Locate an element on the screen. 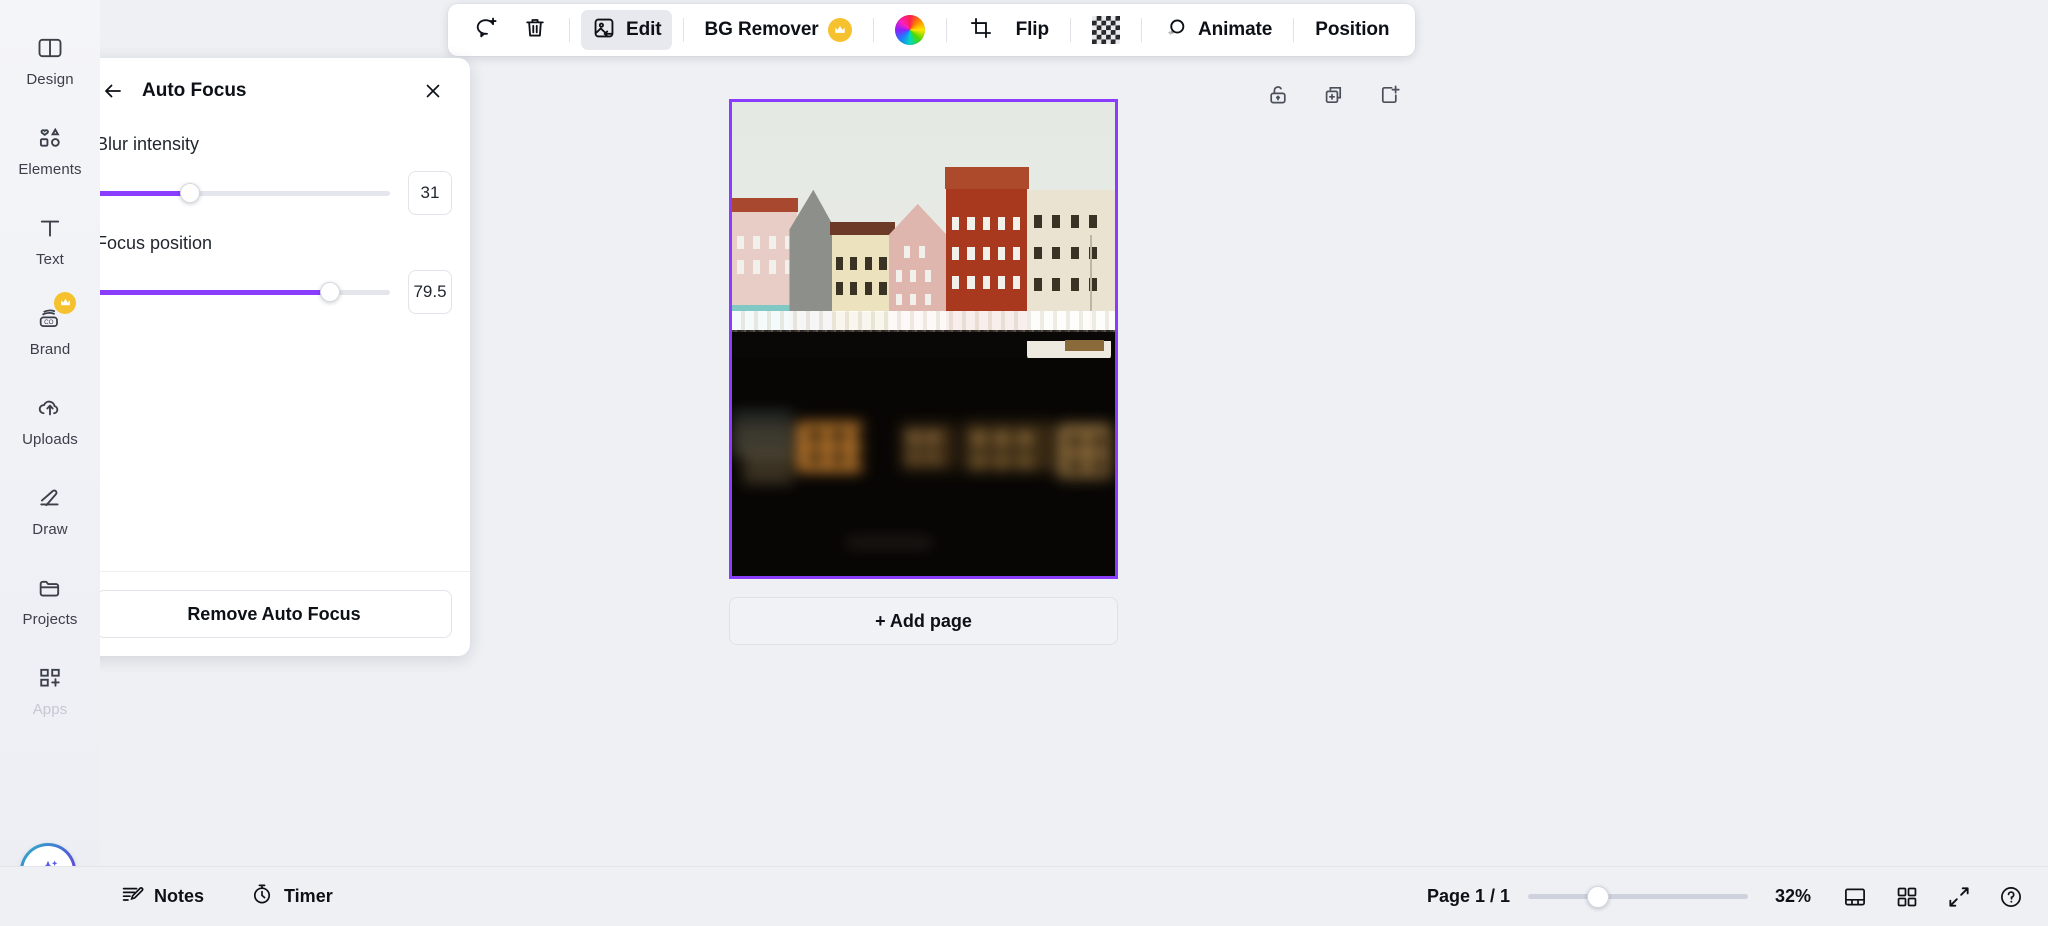 This screenshot has height=926, width=2048. zoom-slider is located at coordinates (1638, 896).